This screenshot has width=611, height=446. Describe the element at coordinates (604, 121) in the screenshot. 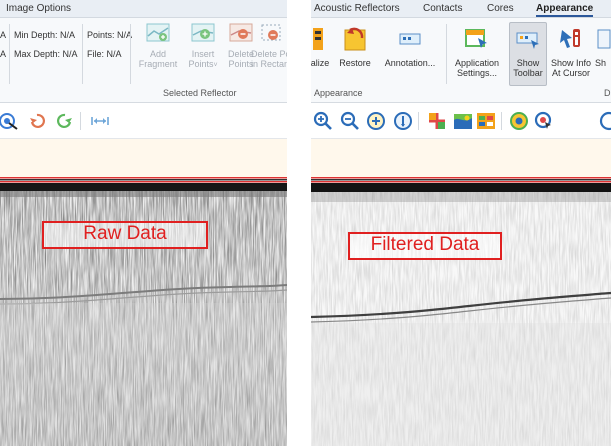

I see `circle-icon` at that location.